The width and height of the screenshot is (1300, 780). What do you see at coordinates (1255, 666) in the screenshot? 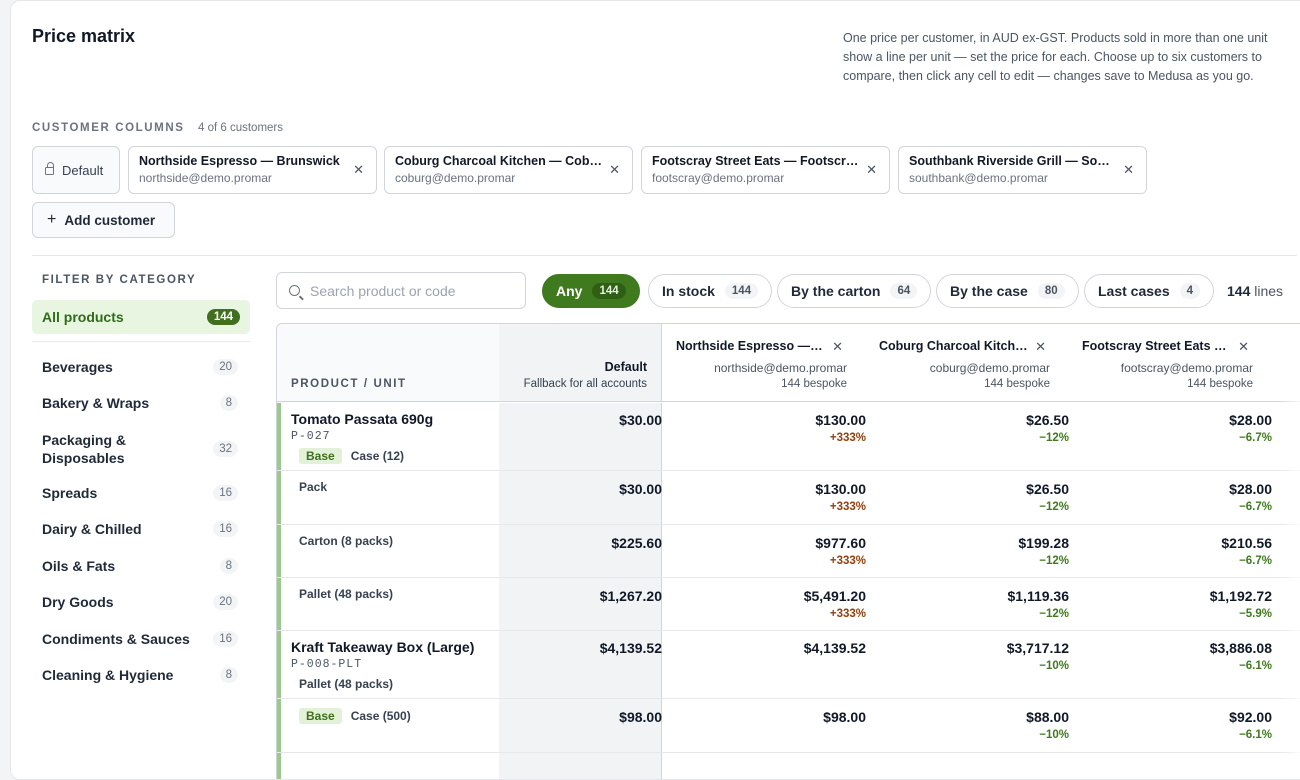
I see `price-delta: −6.1%` at bounding box center [1255, 666].